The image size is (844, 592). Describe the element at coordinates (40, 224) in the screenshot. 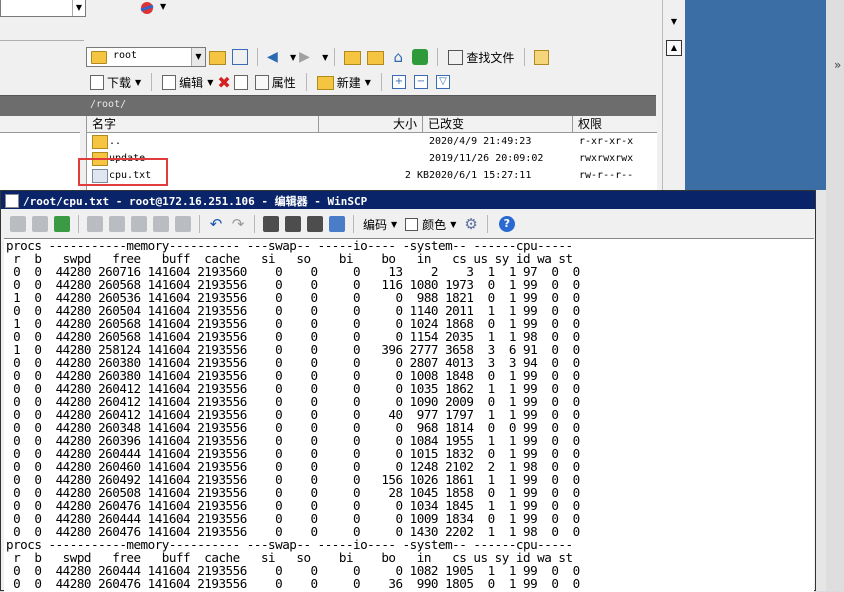

I see `save-as-icon` at that location.